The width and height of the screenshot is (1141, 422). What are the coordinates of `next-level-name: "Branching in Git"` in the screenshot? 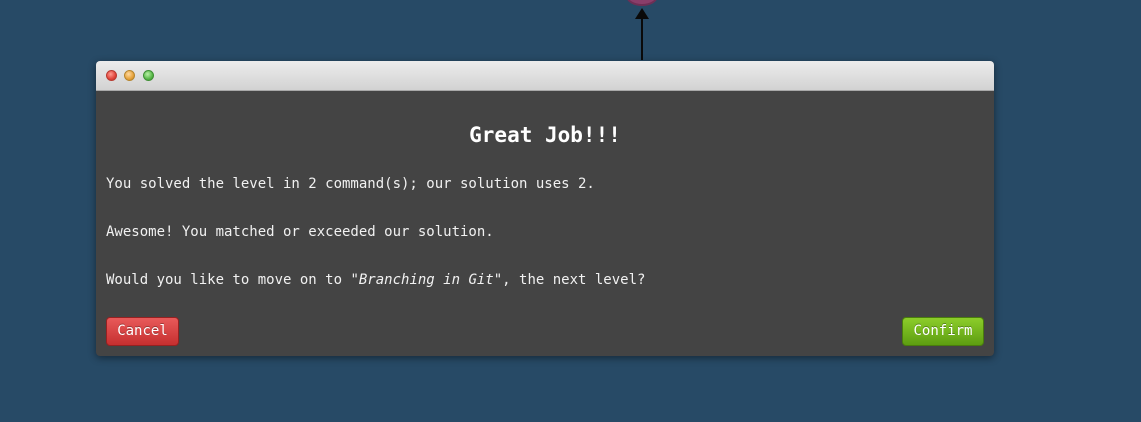 It's located at (426, 280).